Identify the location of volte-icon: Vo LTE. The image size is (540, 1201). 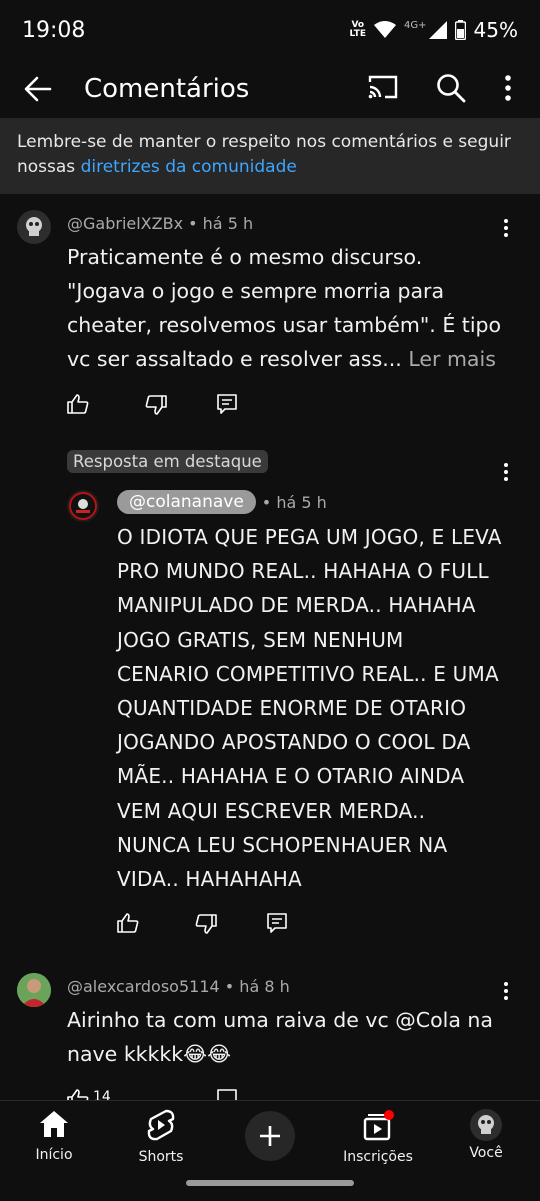
(358, 29).